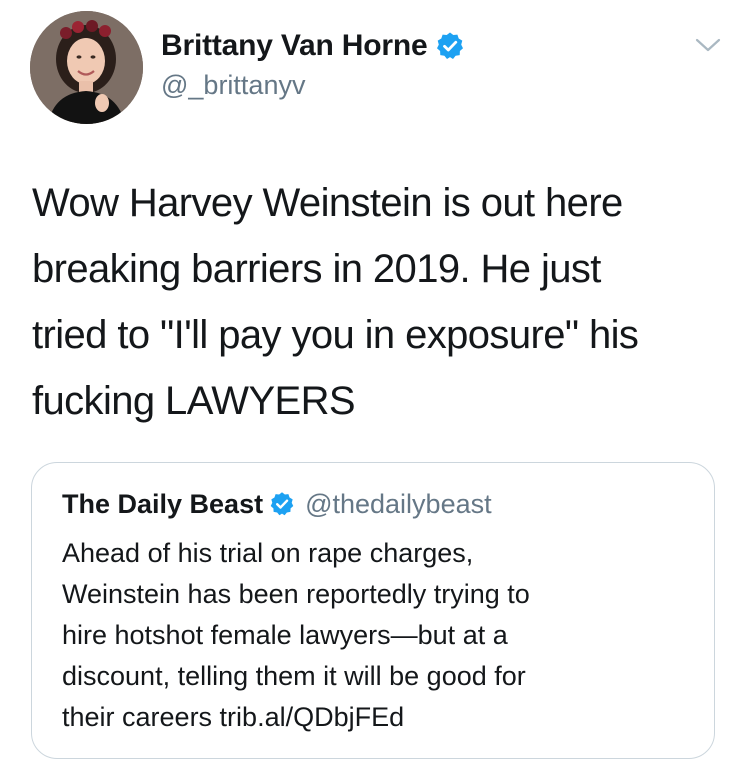  I want to click on quoted-text-line: Weinstein has been reportedly trying to, so click(296, 594).